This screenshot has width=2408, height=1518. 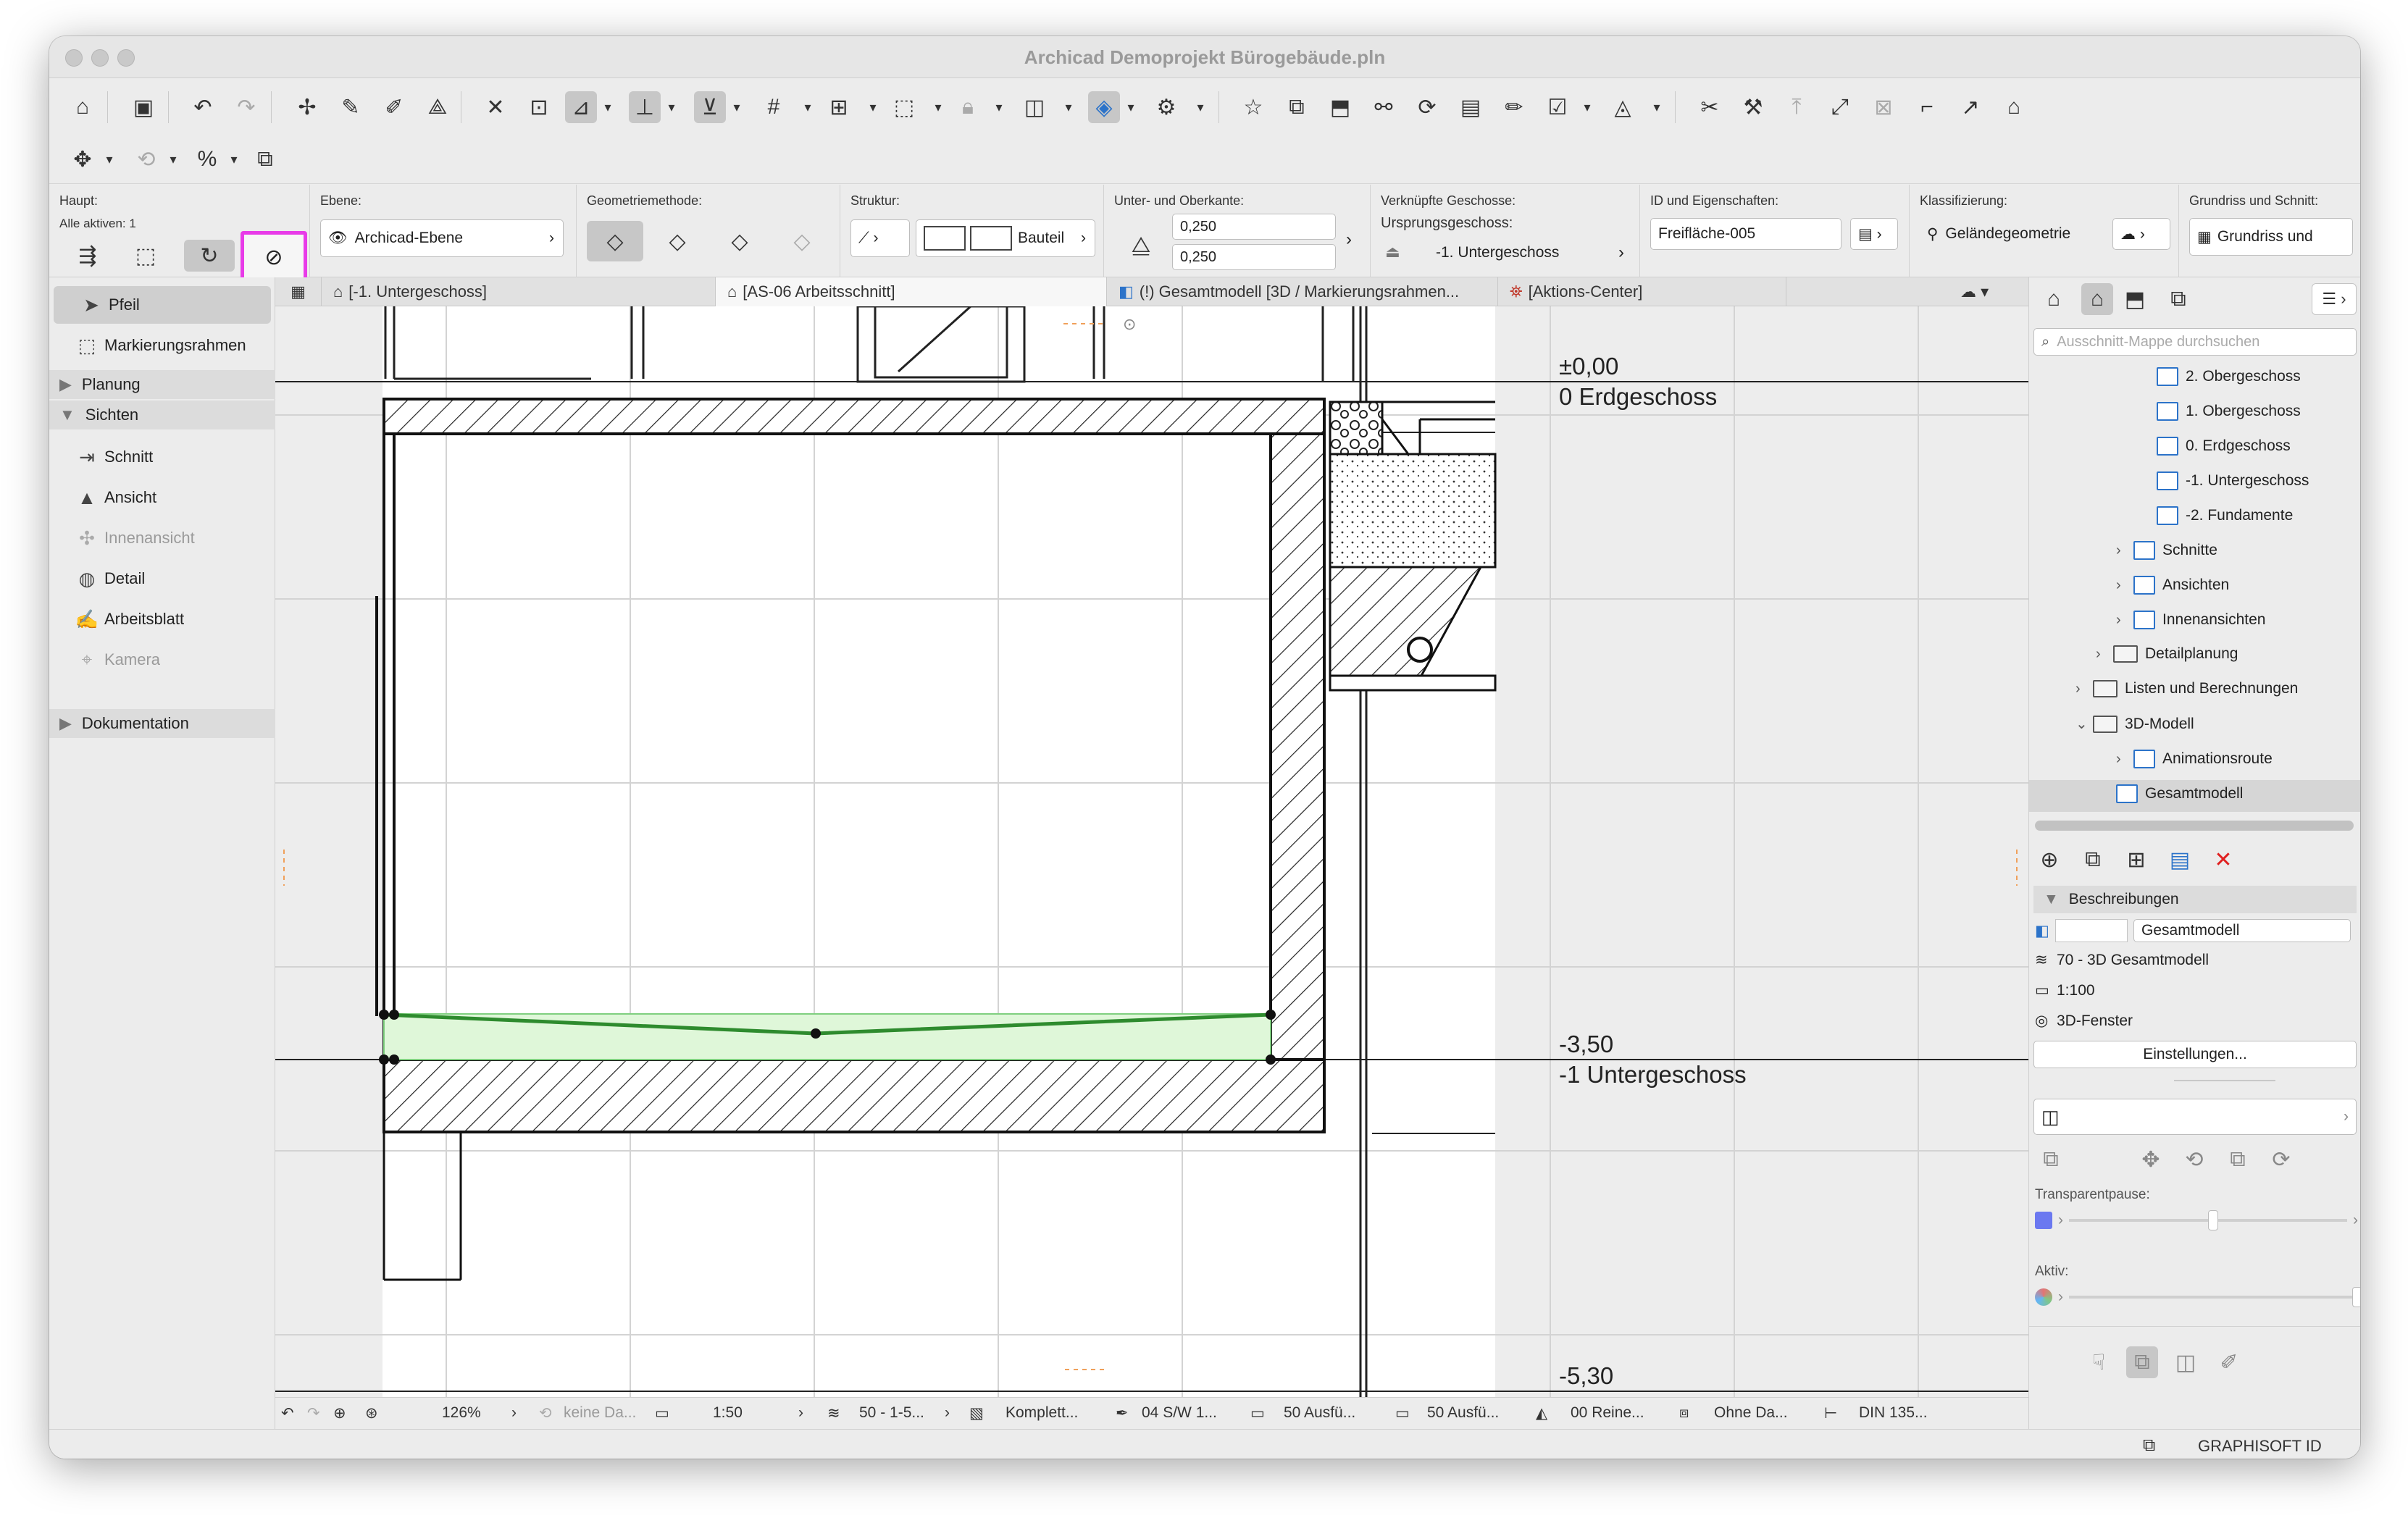 I want to click on attributes-icon: ⧉, so click(x=1297, y=107).